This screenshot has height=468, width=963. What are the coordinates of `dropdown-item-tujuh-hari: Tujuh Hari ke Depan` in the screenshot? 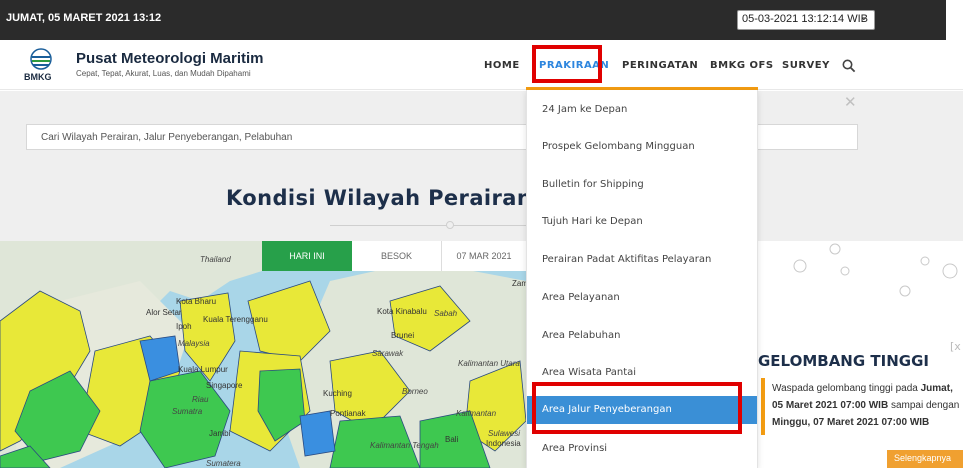 It's located at (642, 222).